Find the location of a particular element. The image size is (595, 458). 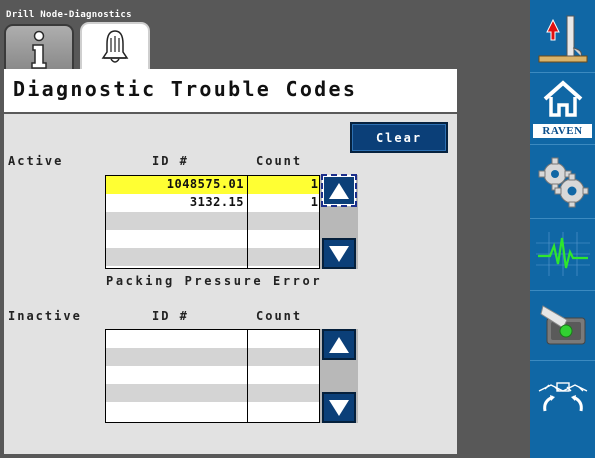

sidebar-item-switch is located at coordinates (562, 324).